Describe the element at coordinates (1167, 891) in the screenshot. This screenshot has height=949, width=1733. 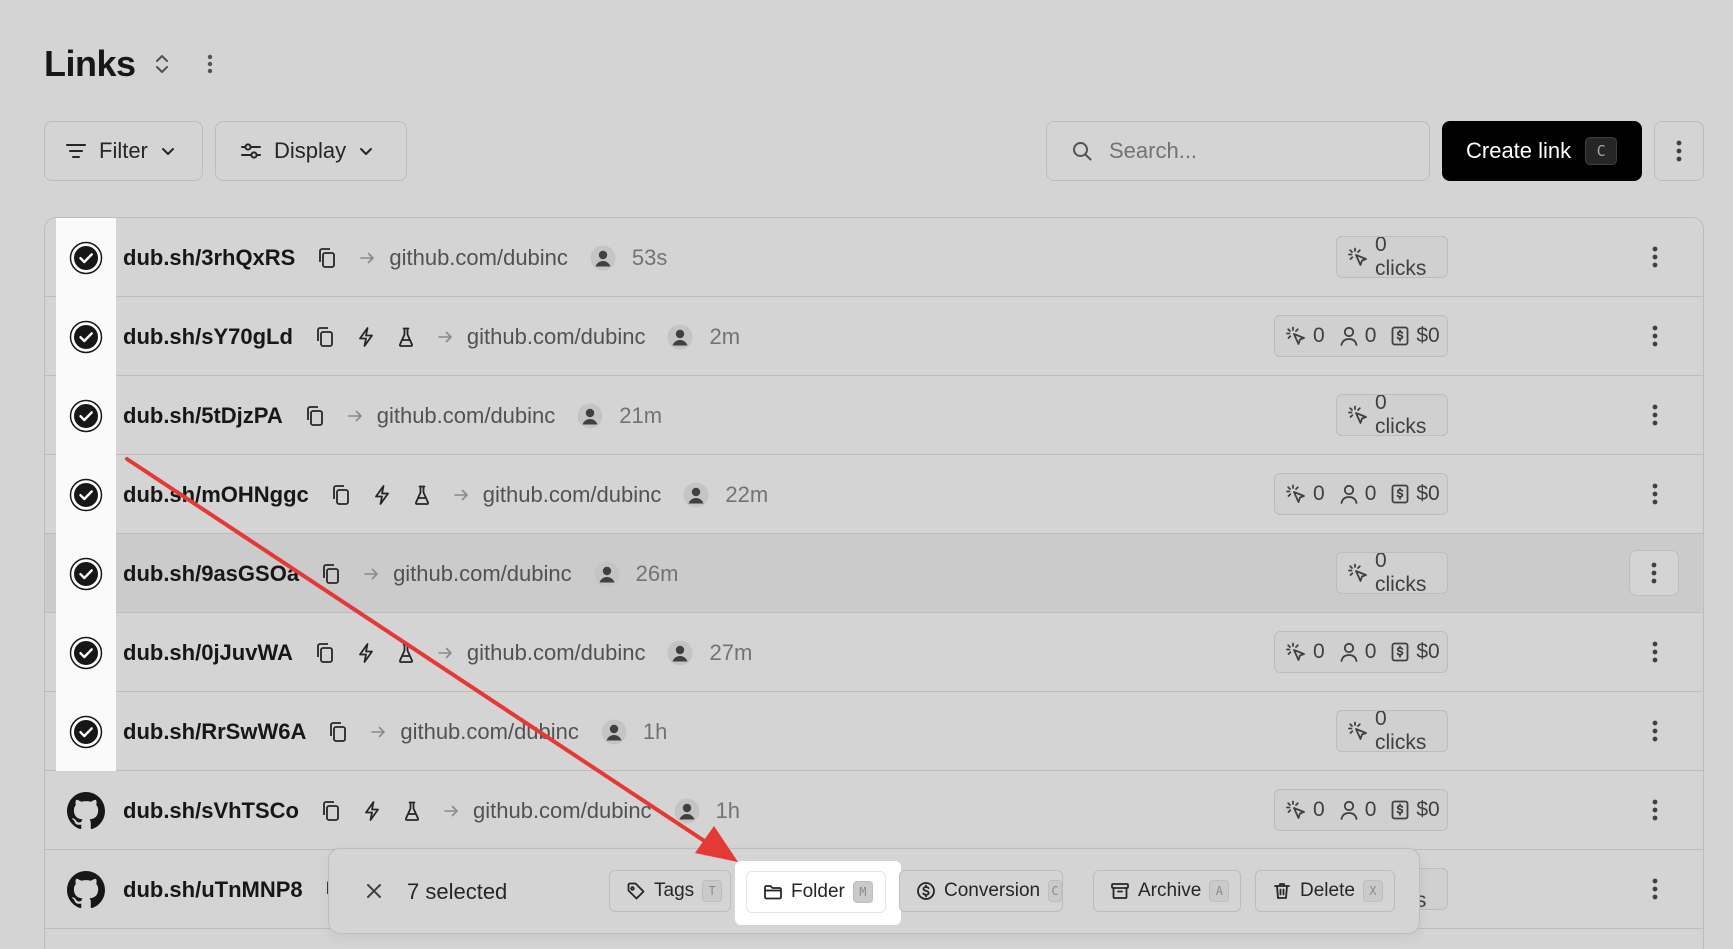
I see `archive-button: Archive A` at that location.